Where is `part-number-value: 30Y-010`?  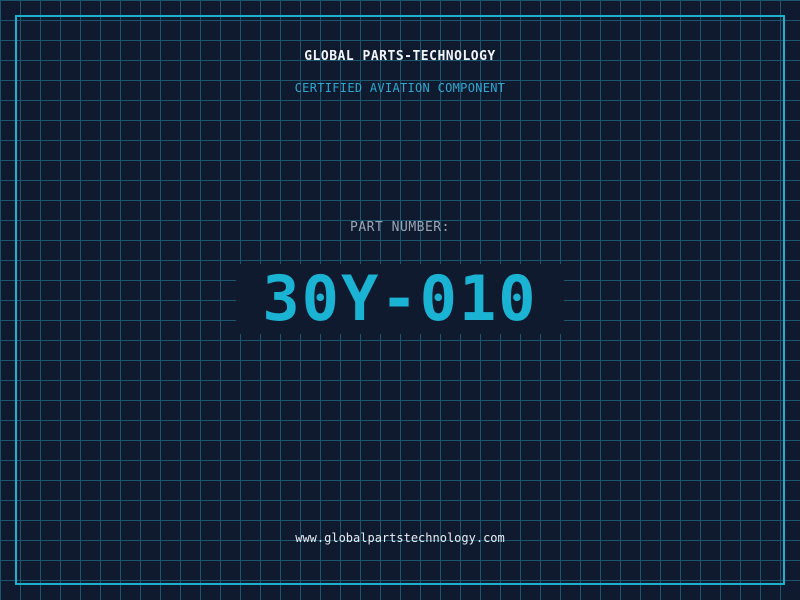 part-number-value: 30Y-010 is located at coordinates (400, 298).